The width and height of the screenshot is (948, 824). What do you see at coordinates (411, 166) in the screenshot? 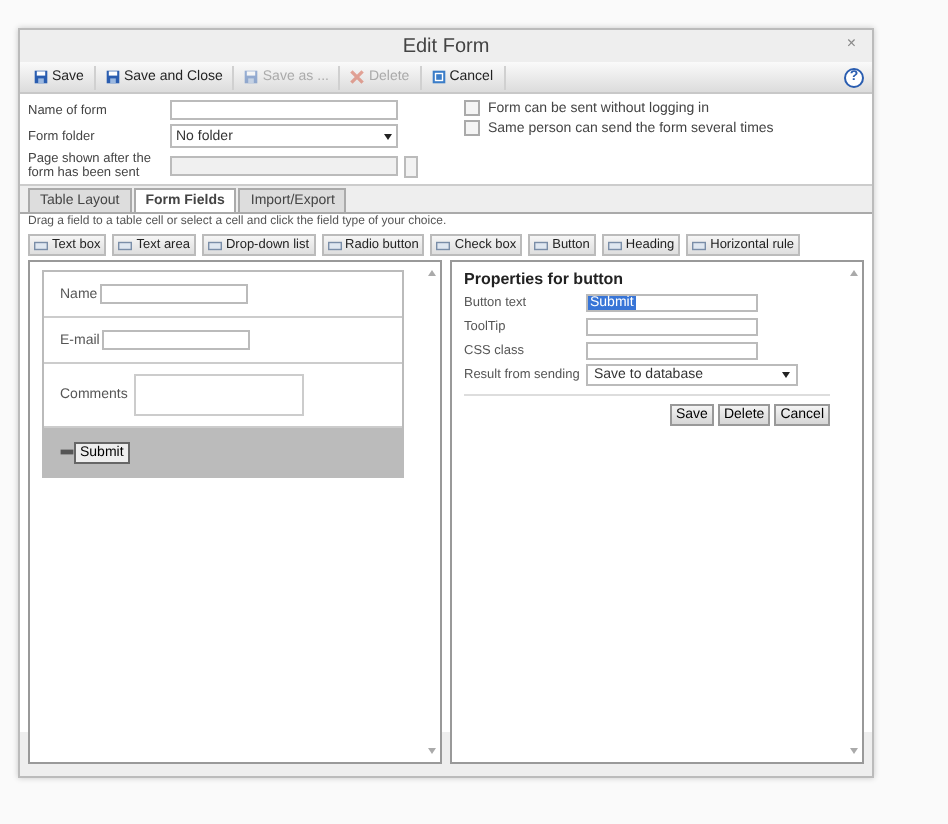
I see `browse-button` at bounding box center [411, 166].